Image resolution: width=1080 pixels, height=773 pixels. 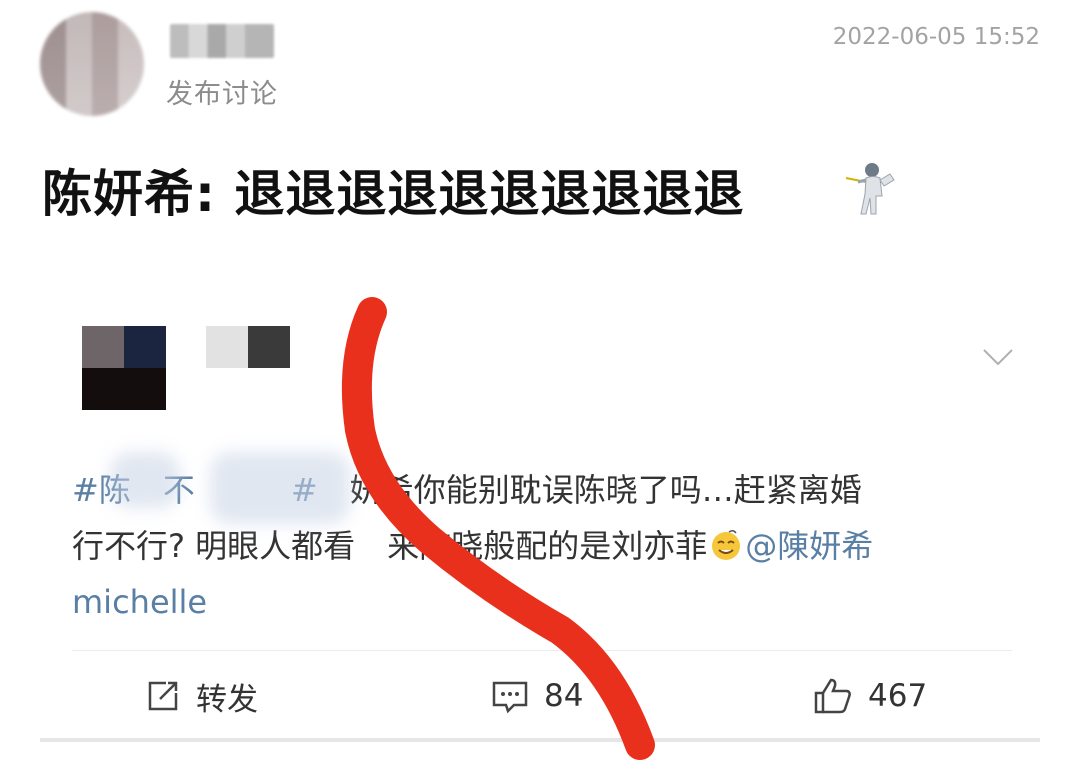 I want to click on comment-icon, so click(x=510, y=697).